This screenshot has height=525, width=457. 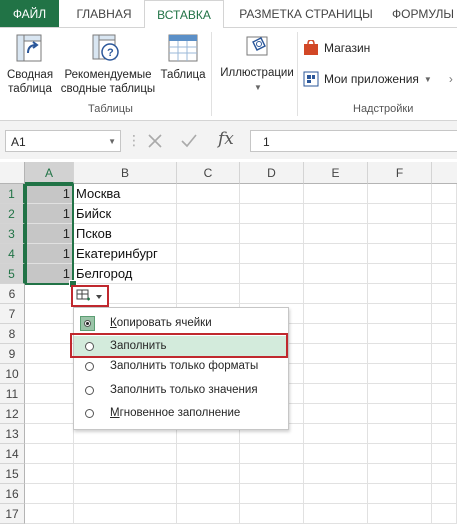 I want to click on tab-insert: ВСТАВКА, so click(x=184, y=14).